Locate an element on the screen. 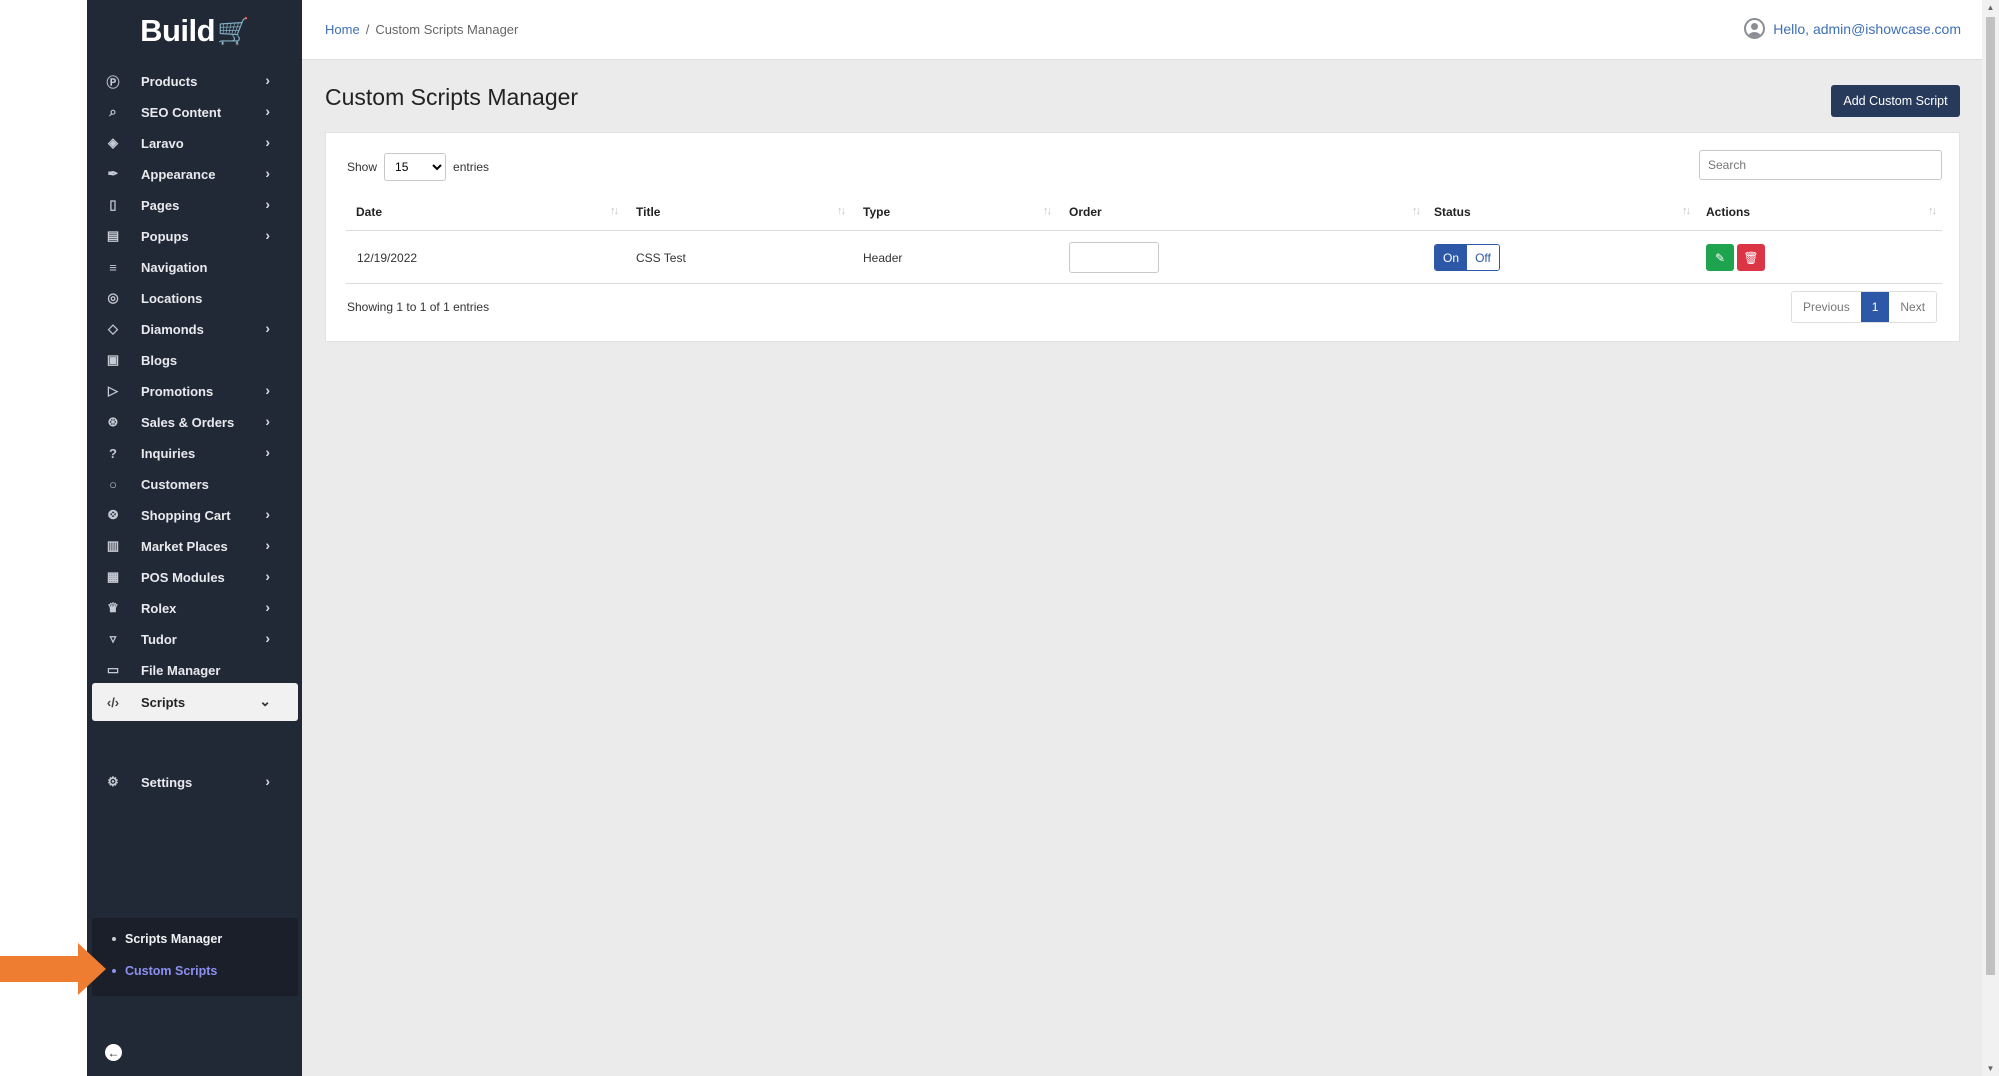 The width and height of the screenshot is (1999, 1076). crown-icon: ♛ is located at coordinates (113, 607).